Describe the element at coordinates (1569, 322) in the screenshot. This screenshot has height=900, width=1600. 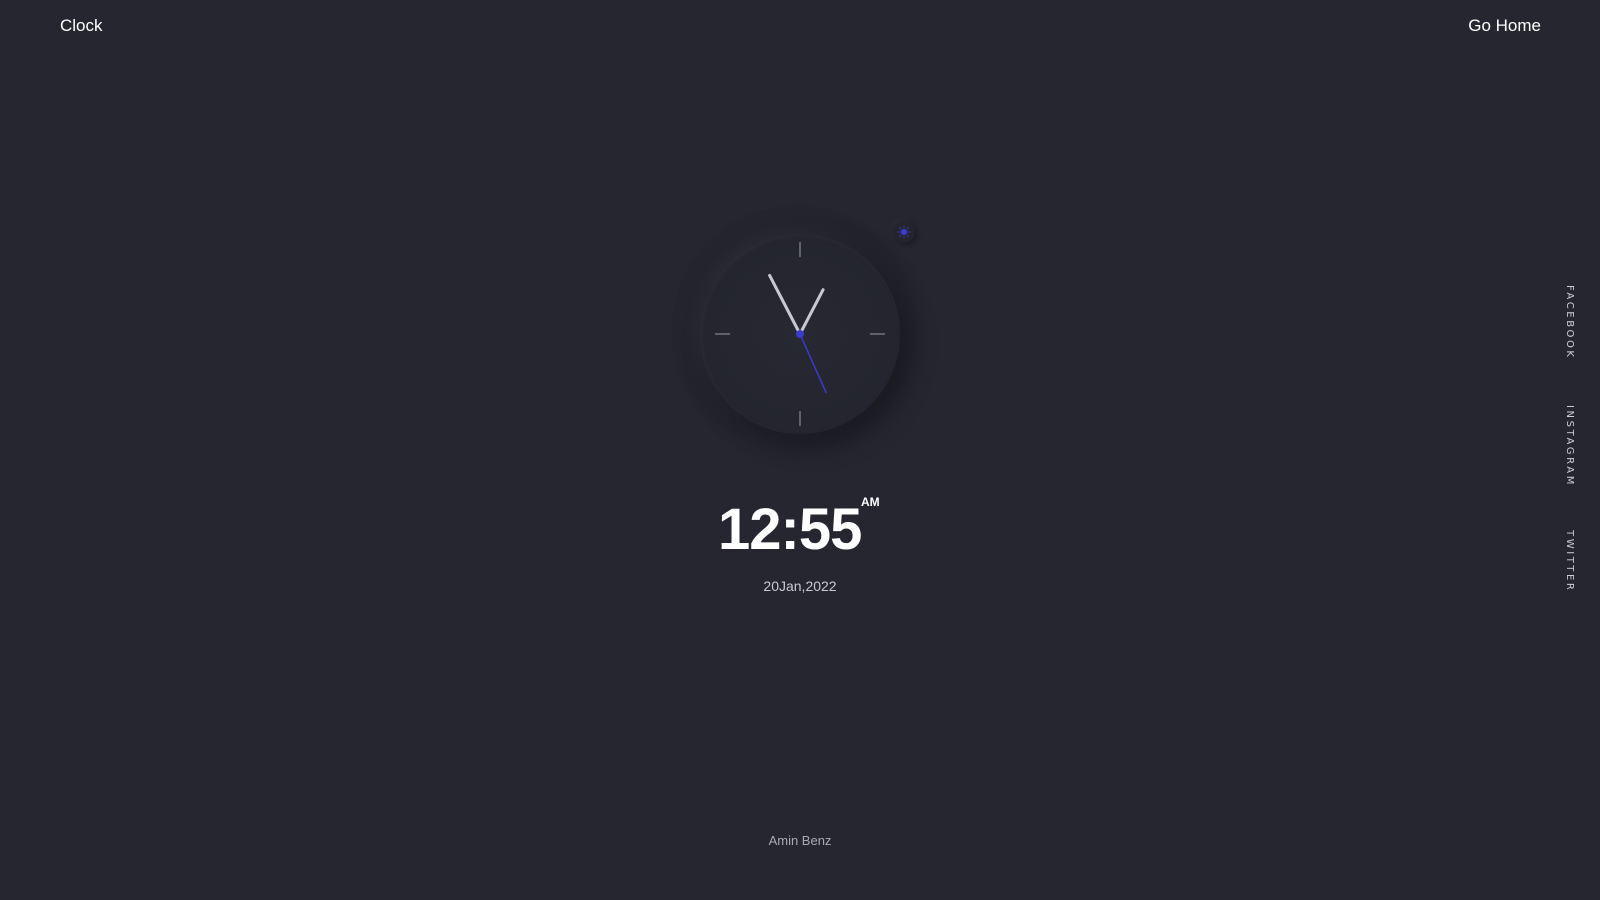
I see `facebook-link: FACEBOOK` at that location.